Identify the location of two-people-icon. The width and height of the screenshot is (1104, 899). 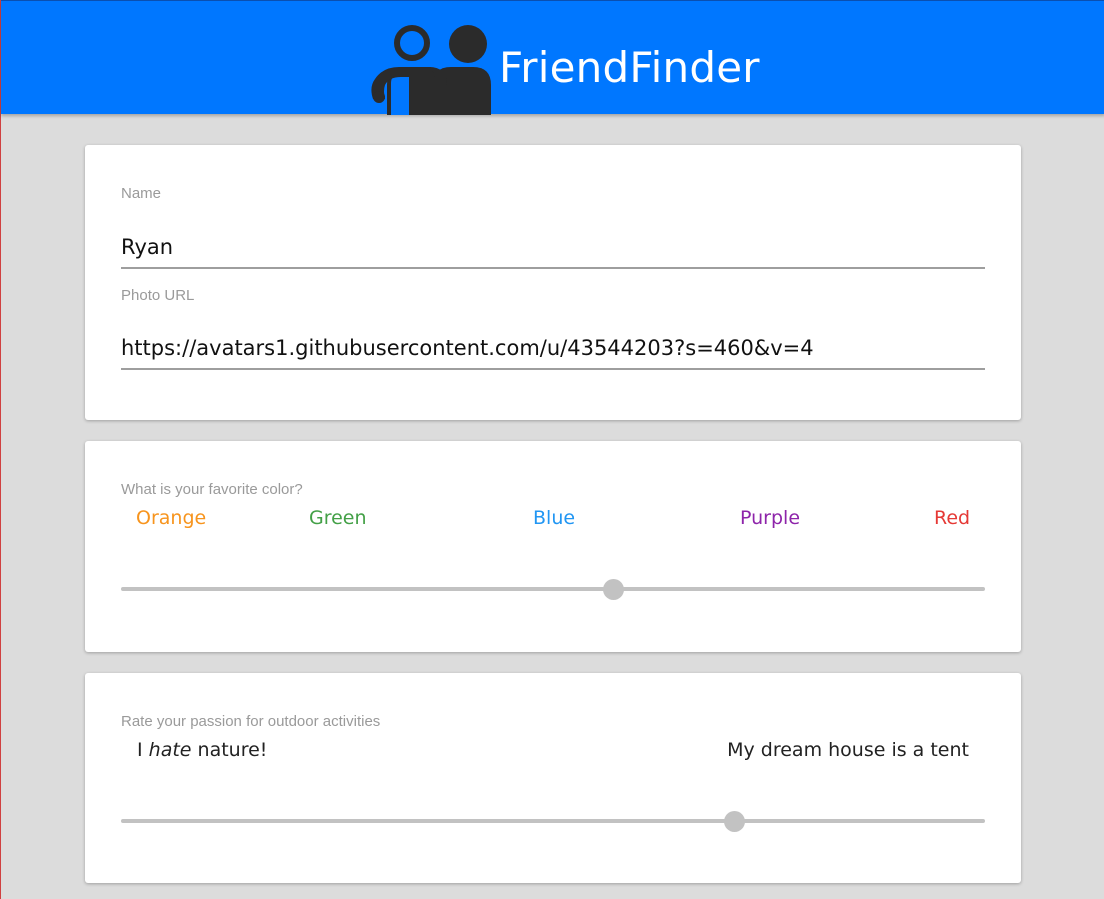
(431, 70).